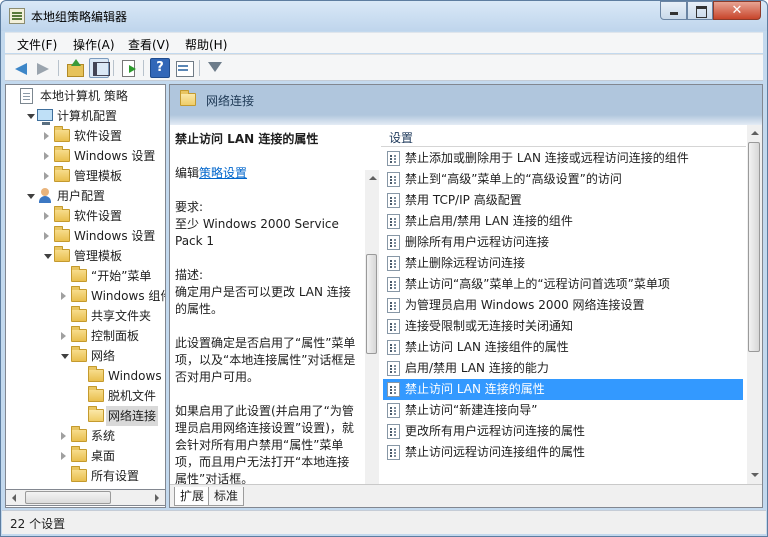 The width and height of the screenshot is (768, 537). I want to click on tab-standard: 标准, so click(226, 496).